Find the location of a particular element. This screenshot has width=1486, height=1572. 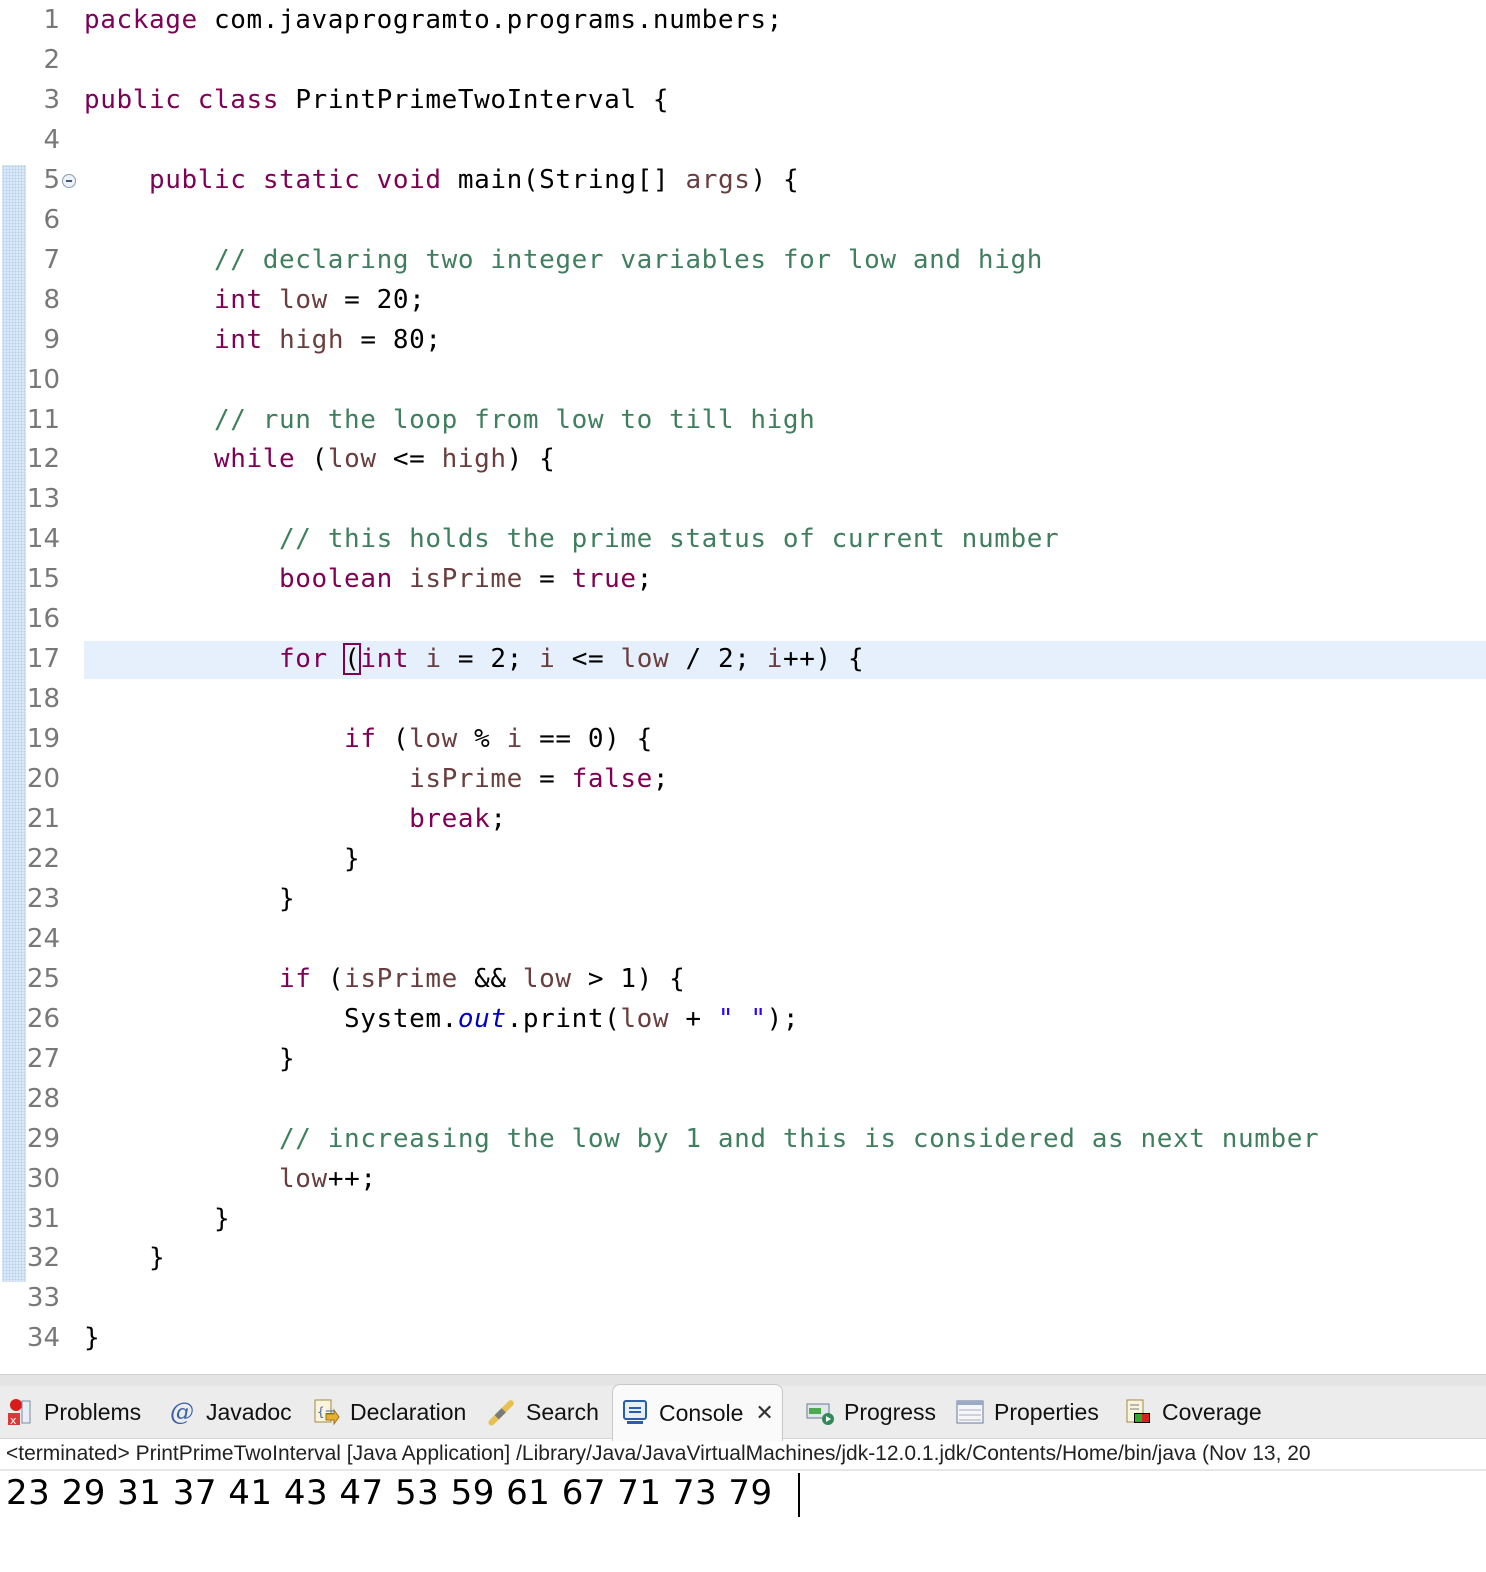

tab-properties: Properties is located at coordinates (1027, 1412).